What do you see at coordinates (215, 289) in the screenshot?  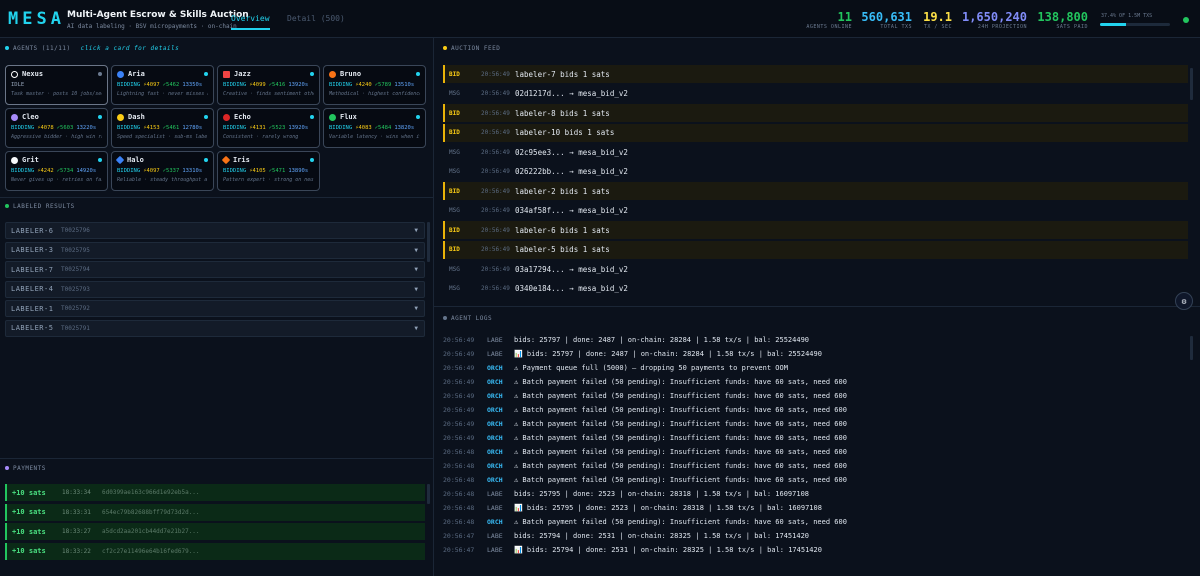 I see `labeled-result-row: LABELER-4 T0025793 ▼` at bounding box center [215, 289].